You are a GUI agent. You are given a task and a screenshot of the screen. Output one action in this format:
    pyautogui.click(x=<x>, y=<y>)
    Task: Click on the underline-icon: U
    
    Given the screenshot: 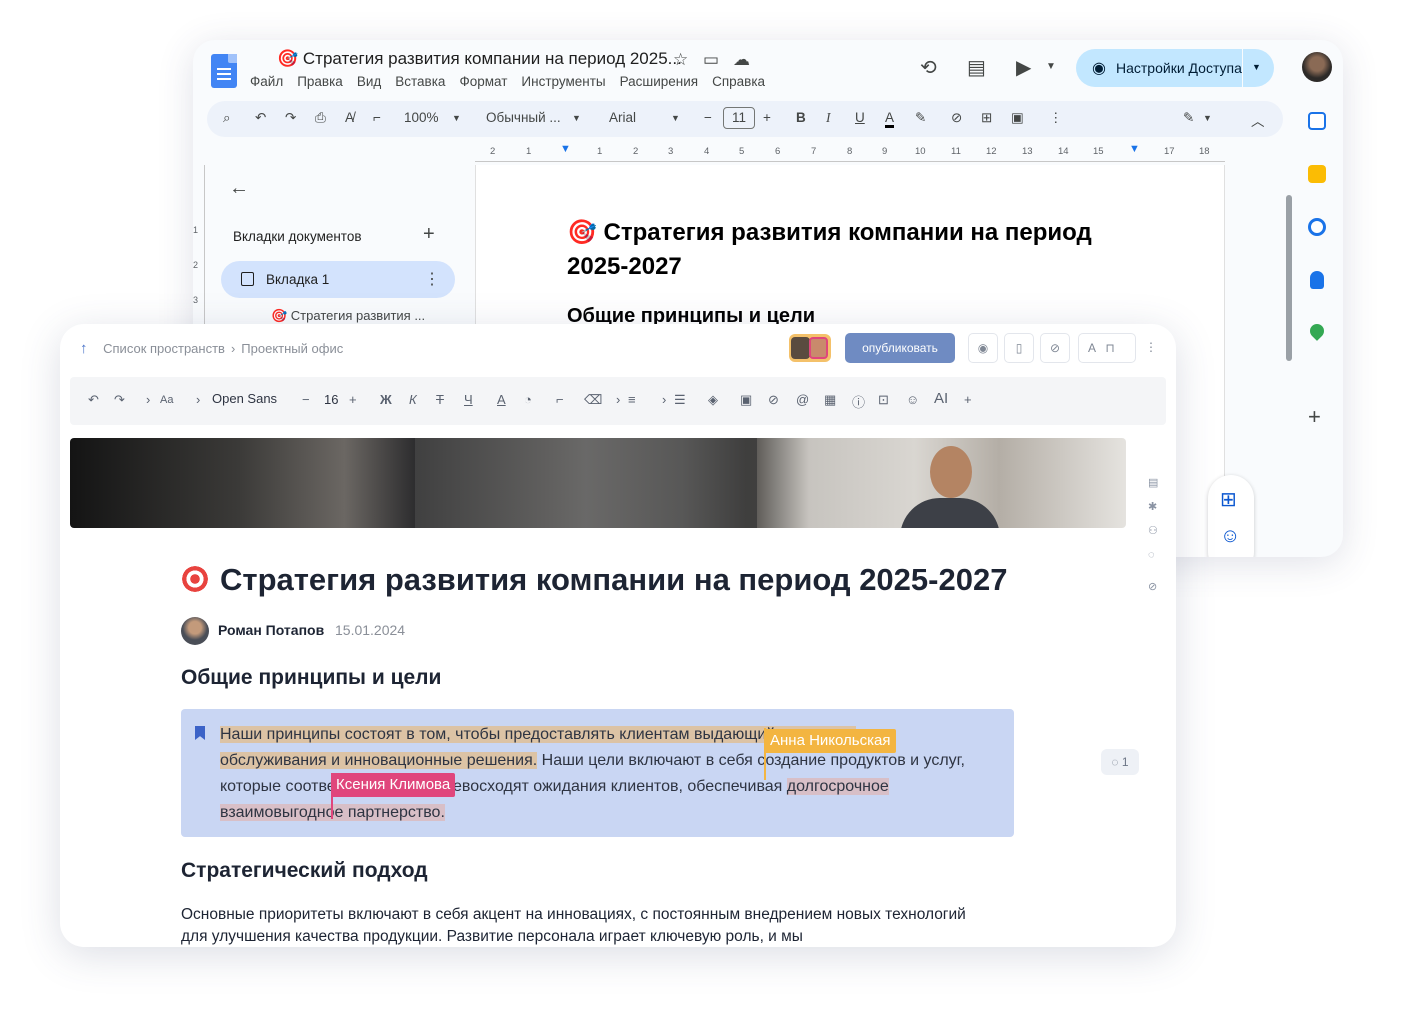 What is the action you would take?
    pyautogui.click(x=860, y=117)
    